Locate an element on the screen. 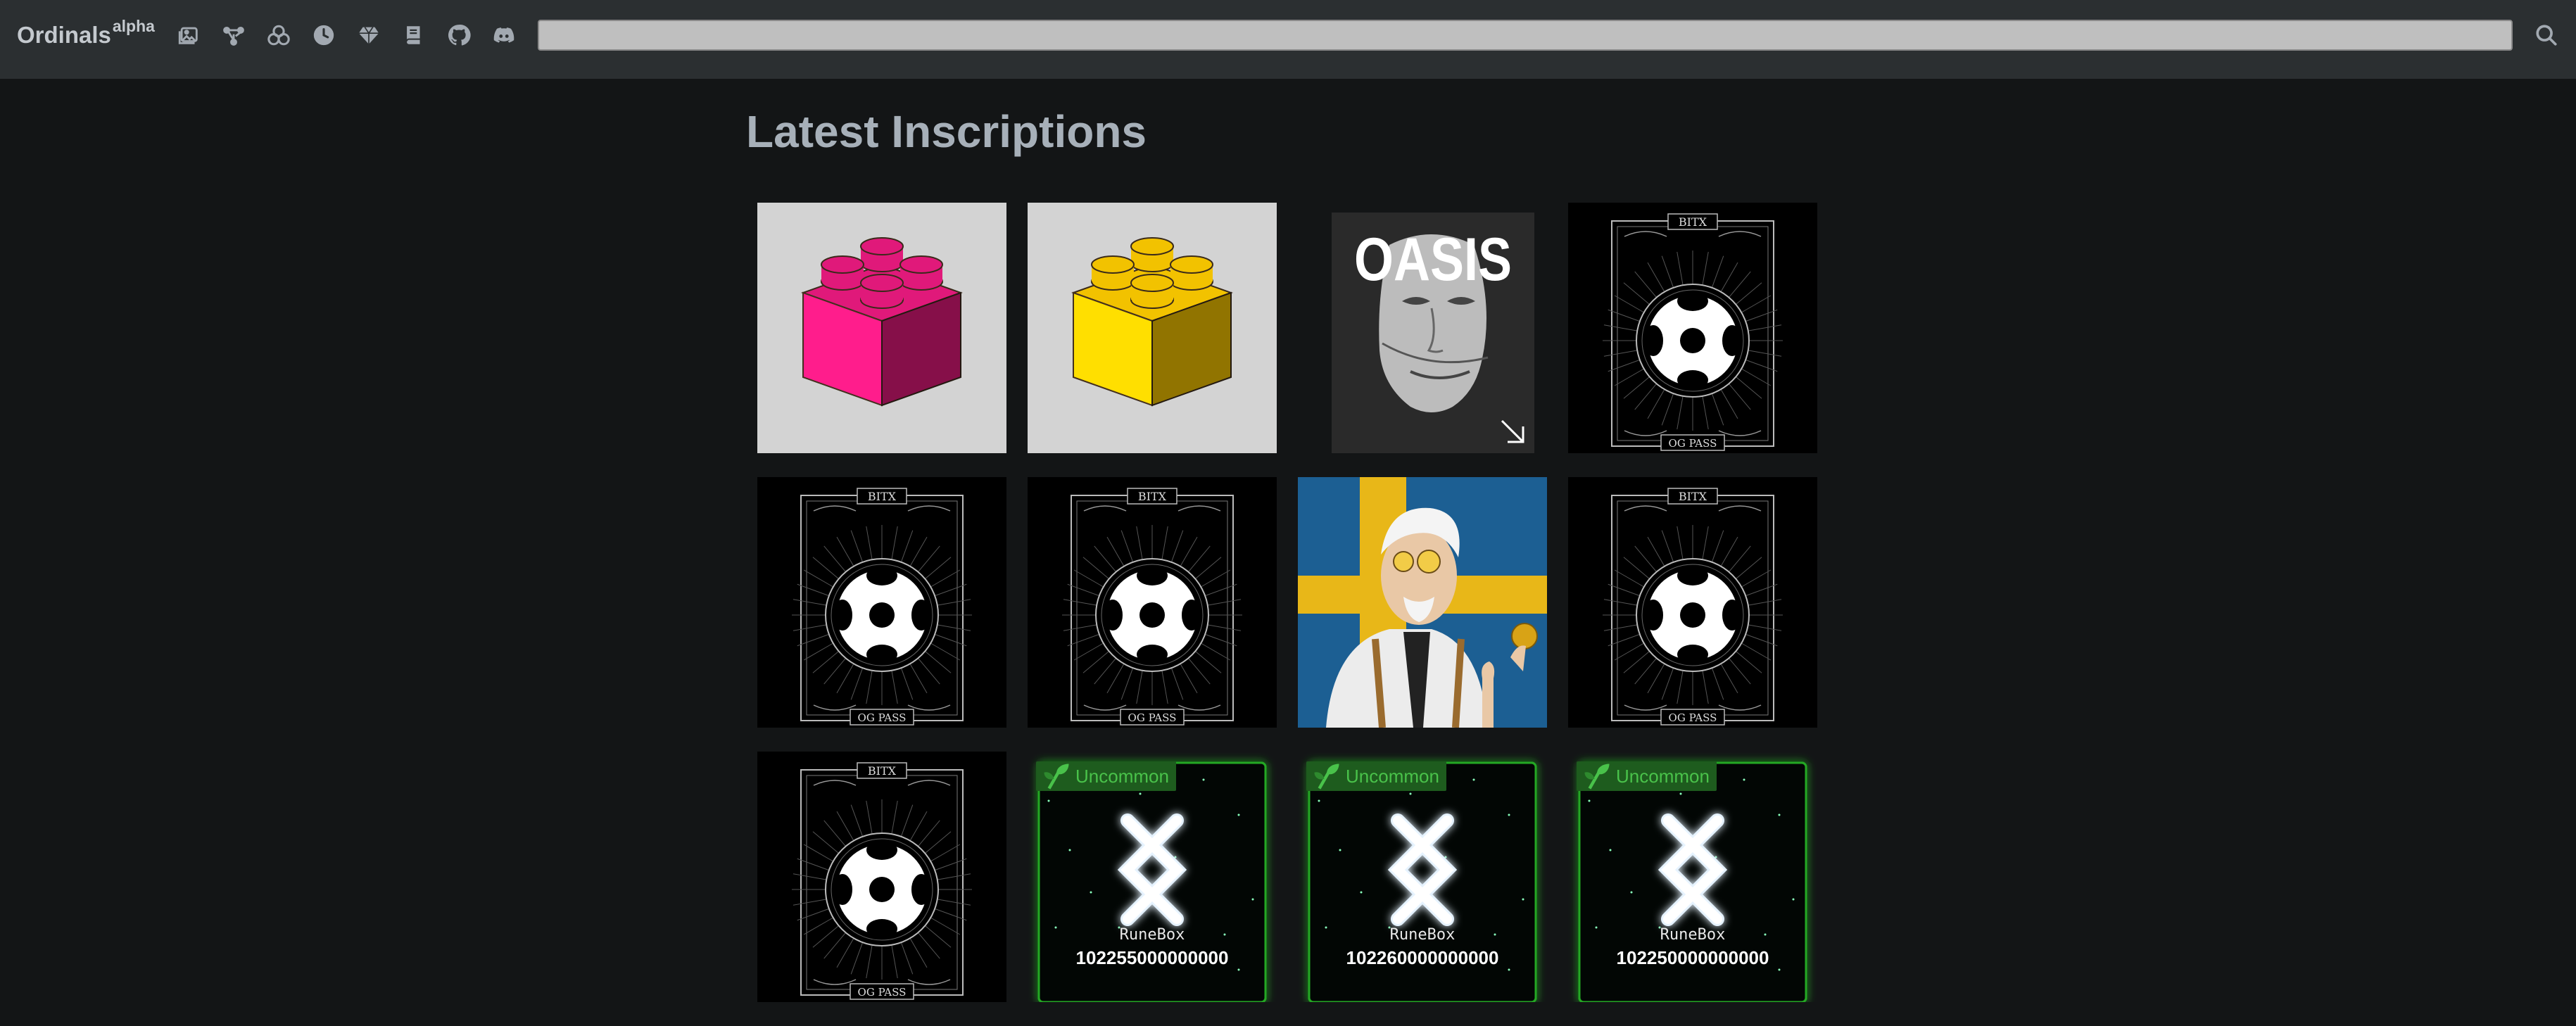 Image resolution: width=2576 pixels, height=1026 pixels. oasis-image: OASIS is located at coordinates (1422, 328).